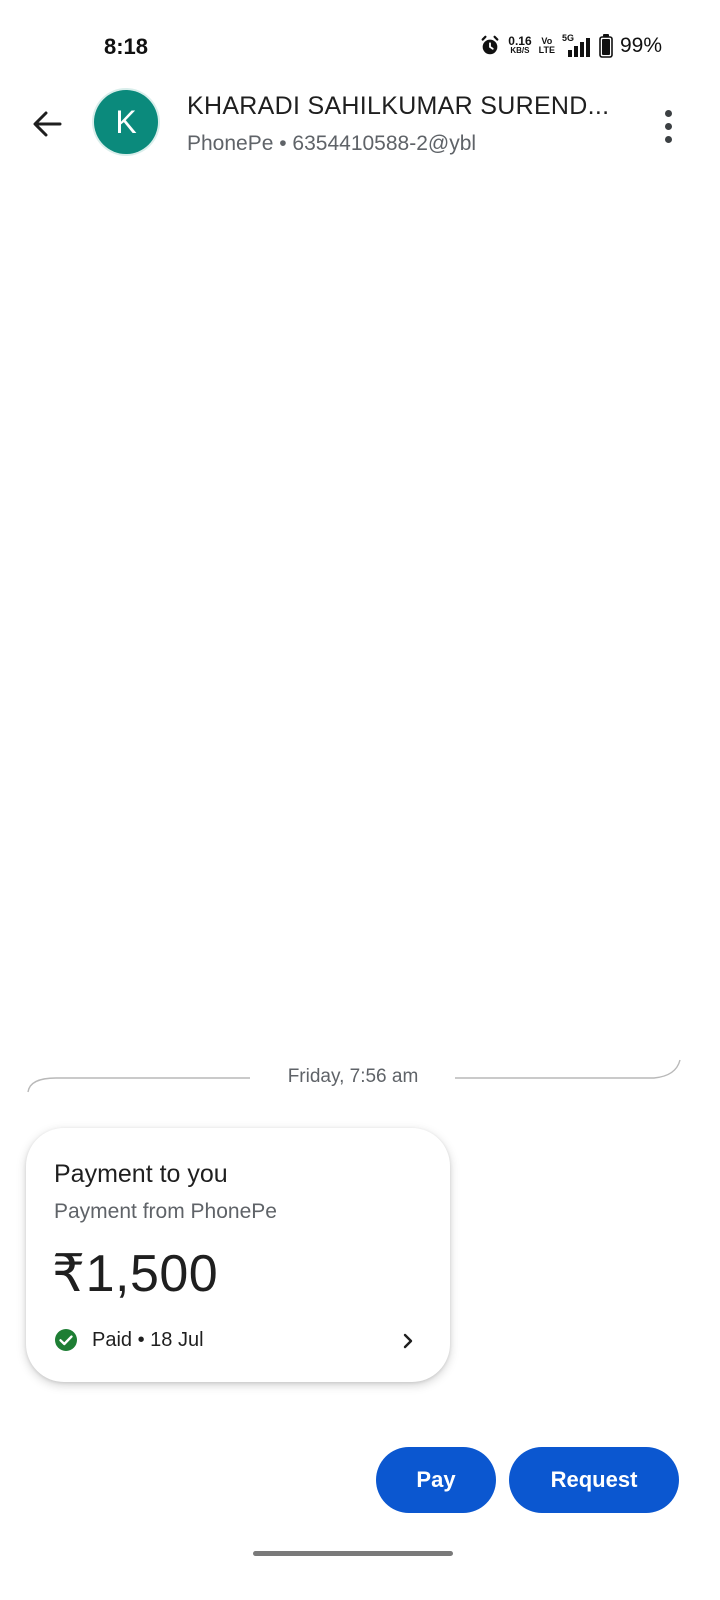 Image resolution: width=720 pixels, height=1600 pixels. Describe the element at coordinates (332, 143) in the screenshot. I see `contact-upi-id: PhonePe • 6354410588-2@ybl` at that location.